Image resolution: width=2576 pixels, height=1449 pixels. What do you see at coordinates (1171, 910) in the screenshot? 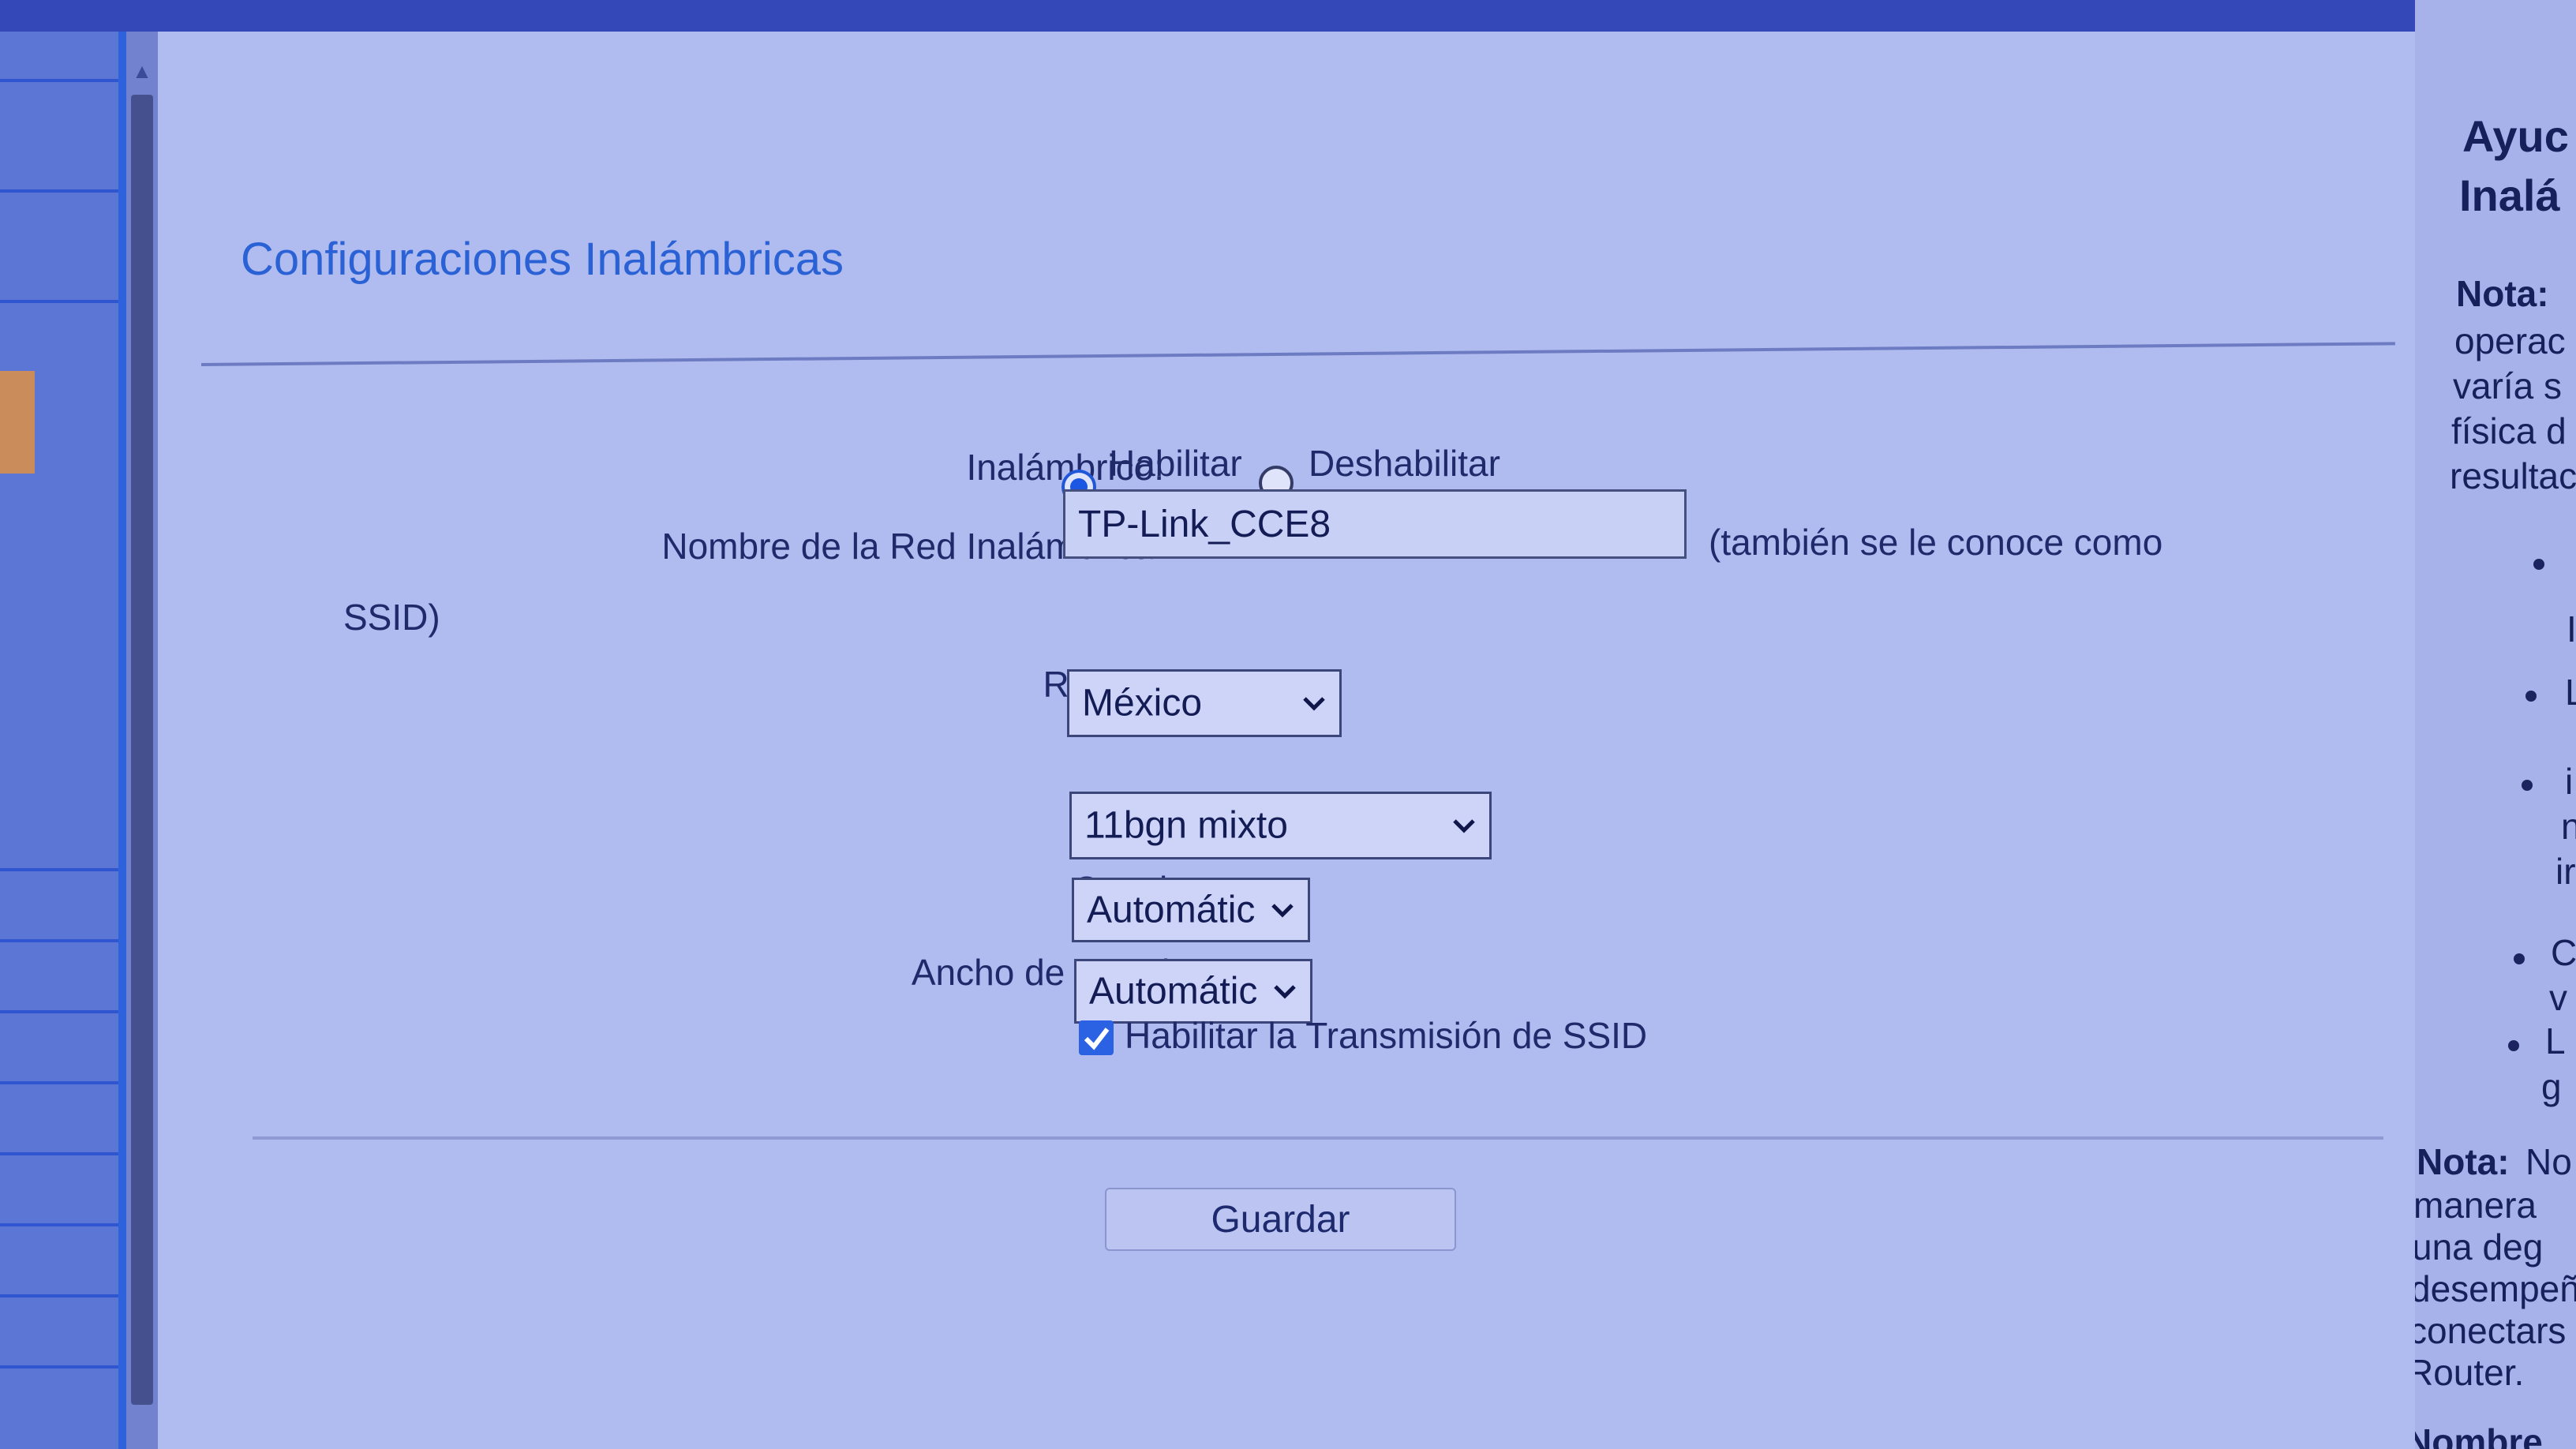
I see `channel-value: Automátic` at bounding box center [1171, 910].